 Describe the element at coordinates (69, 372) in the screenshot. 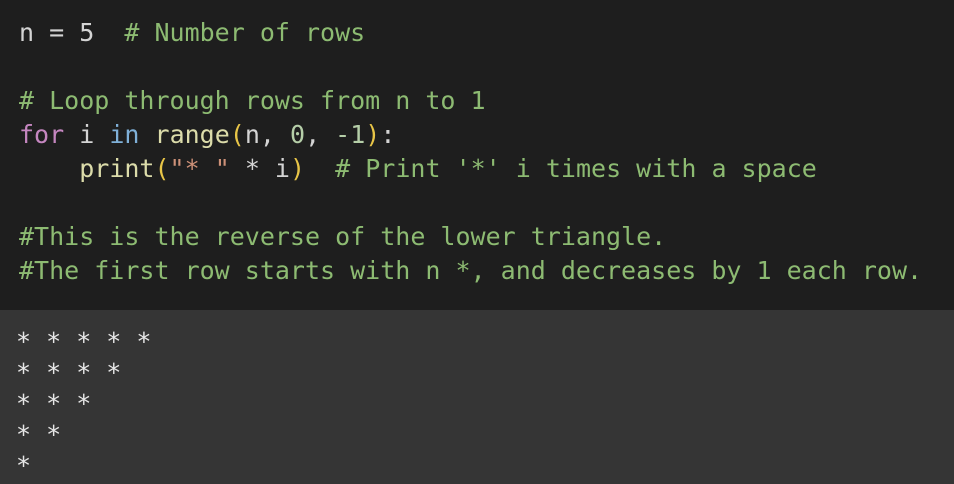

I see `output-line: * * * *` at that location.